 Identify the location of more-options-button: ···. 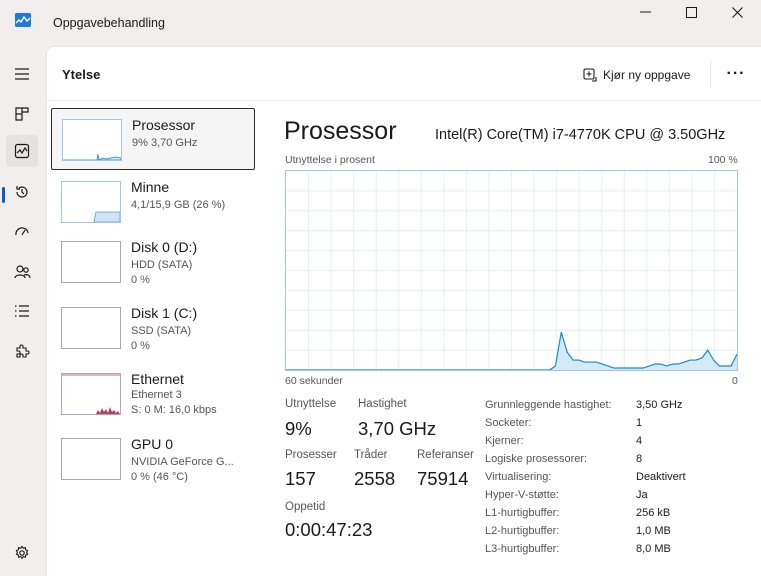
(736, 74).